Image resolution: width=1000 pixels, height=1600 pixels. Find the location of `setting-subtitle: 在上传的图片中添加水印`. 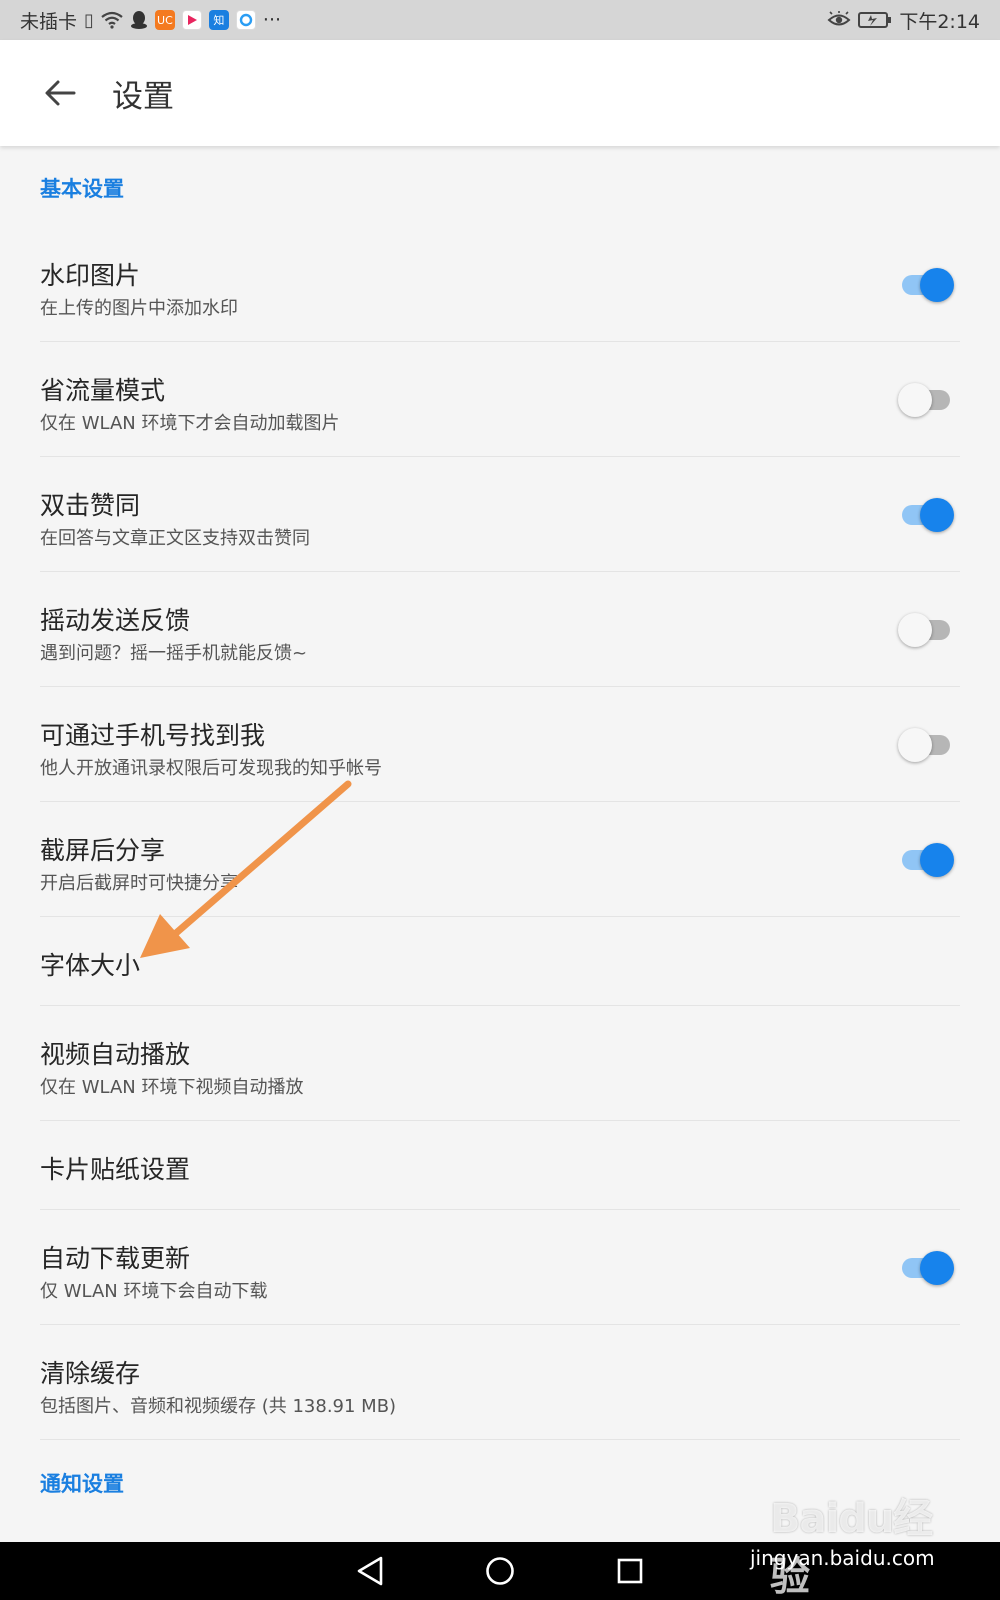

setting-subtitle: 在上传的图片中添加水印 is located at coordinates (139, 308).